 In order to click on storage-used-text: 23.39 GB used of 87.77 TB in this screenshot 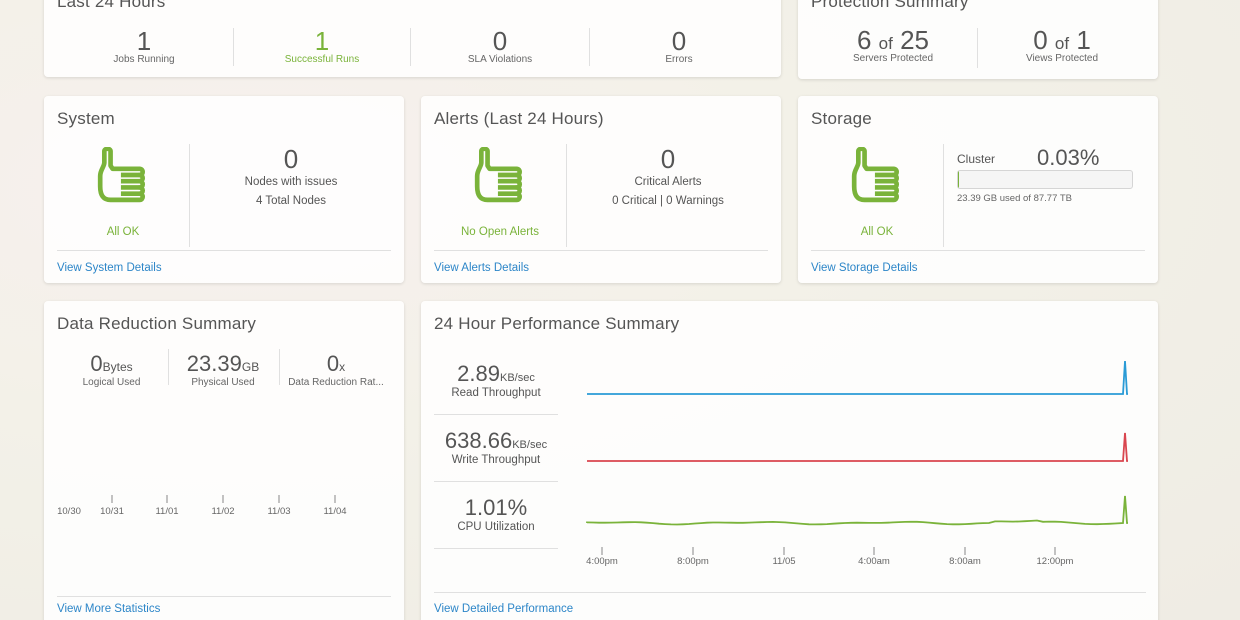, I will do `click(1014, 198)`.